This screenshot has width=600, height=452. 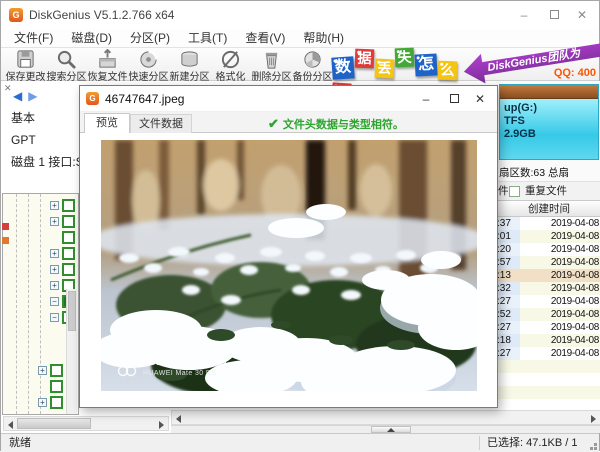 I want to click on panel-collapse-button, so click(x=391, y=429).